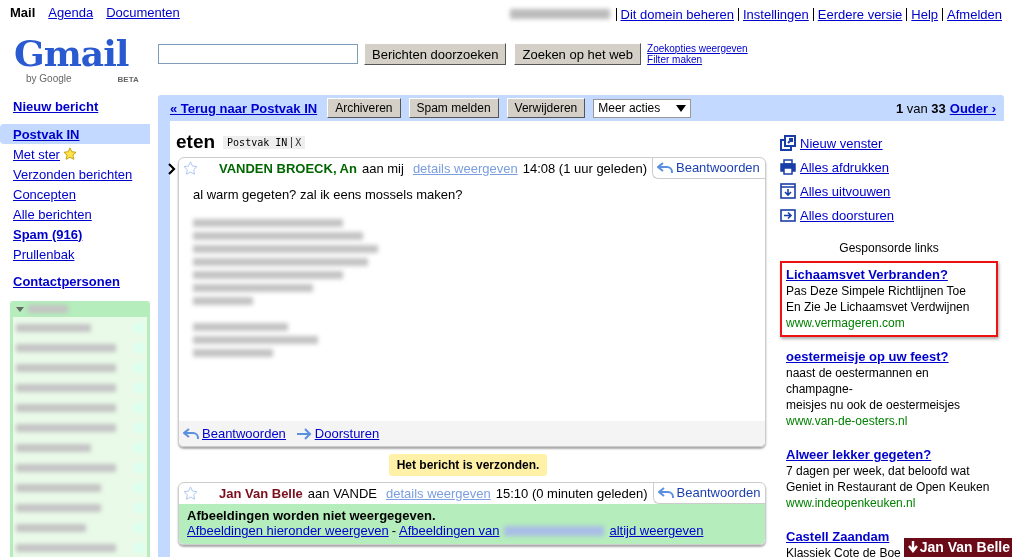 This screenshot has height=557, width=1012. I want to click on toolbar-button: Archiveren, so click(364, 108).